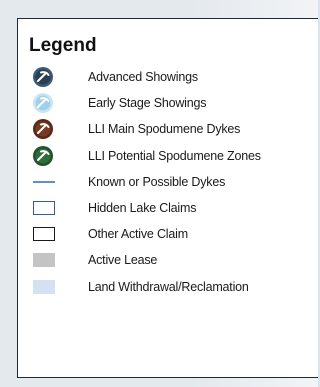 The image size is (320, 387). I want to click on active-lease-swatch, so click(44, 260).